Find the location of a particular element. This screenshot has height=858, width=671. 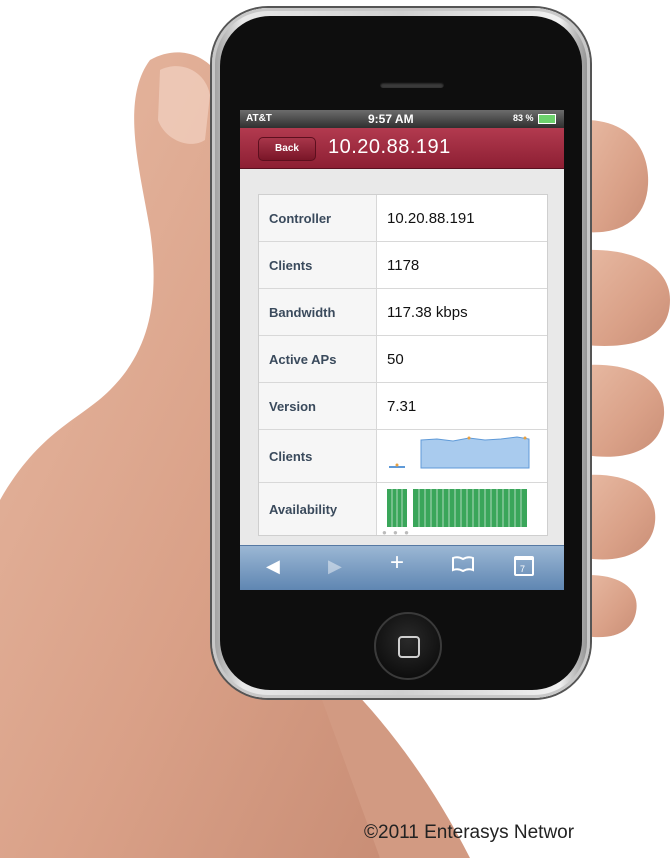

detail-value: 10.20.88.191 is located at coordinates (431, 218).